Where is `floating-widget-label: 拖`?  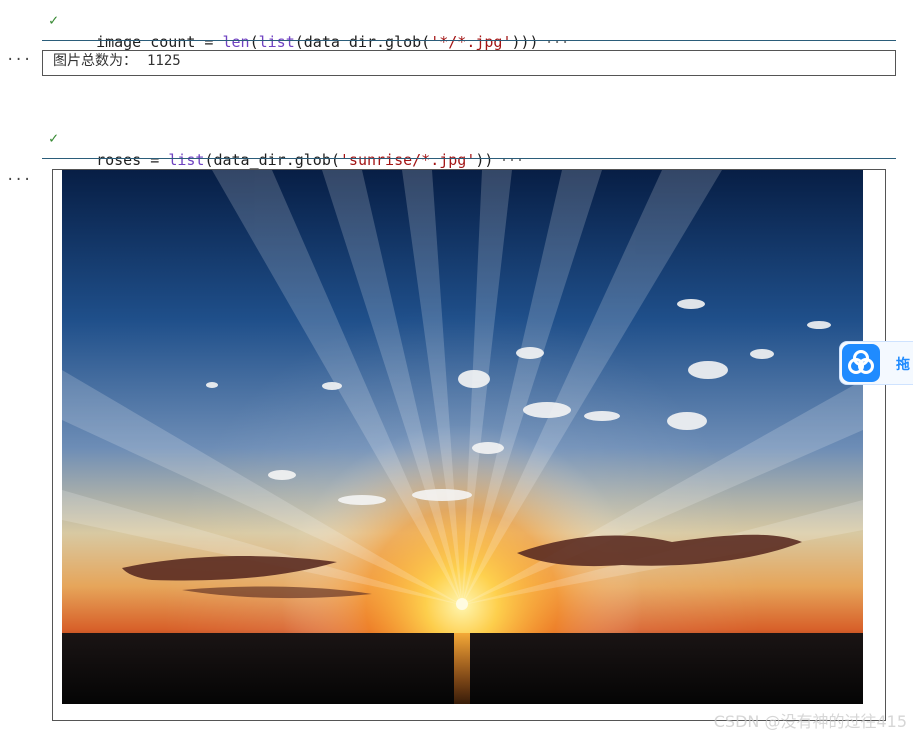
floating-widget-label: 拖 is located at coordinates (903, 365).